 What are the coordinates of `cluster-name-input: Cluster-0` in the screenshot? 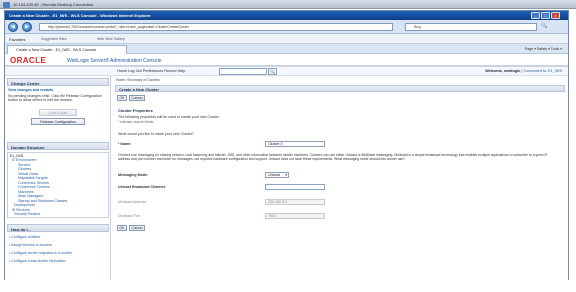 It's located at (295, 144).